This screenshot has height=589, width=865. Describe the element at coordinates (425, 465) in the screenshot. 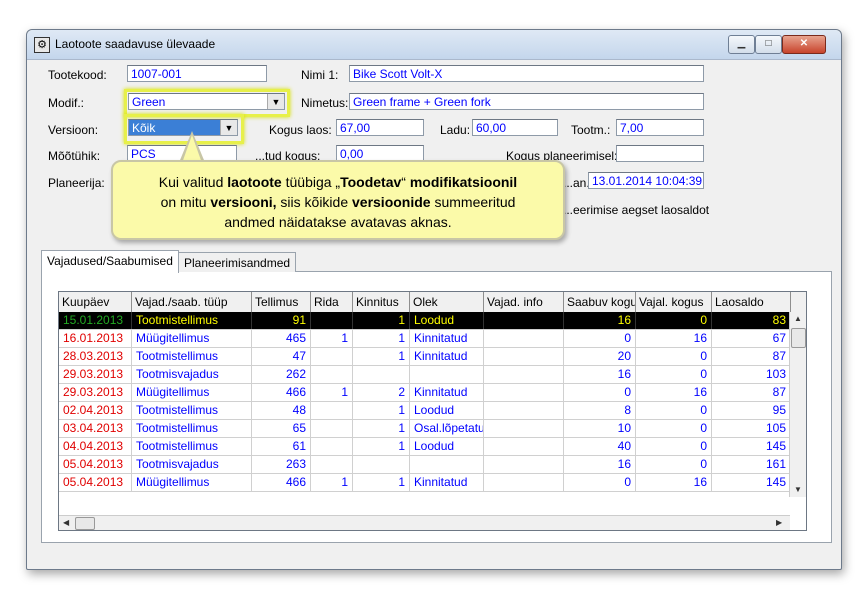

I see `table-row: 05.04.2013 Tootmisvajadus 263 16 0 161` at that location.